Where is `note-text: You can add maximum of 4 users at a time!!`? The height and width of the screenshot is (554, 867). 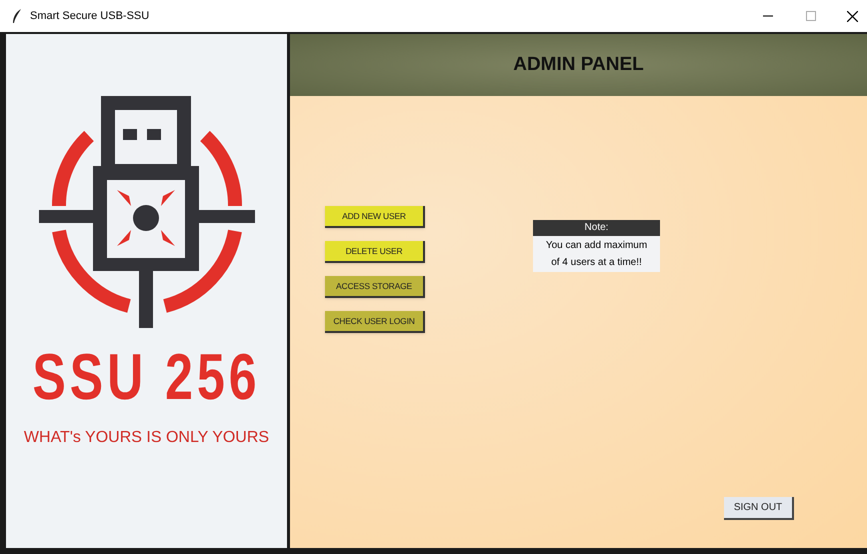
note-text: You can add maximum of 4 users at a time!! is located at coordinates (596, 254).